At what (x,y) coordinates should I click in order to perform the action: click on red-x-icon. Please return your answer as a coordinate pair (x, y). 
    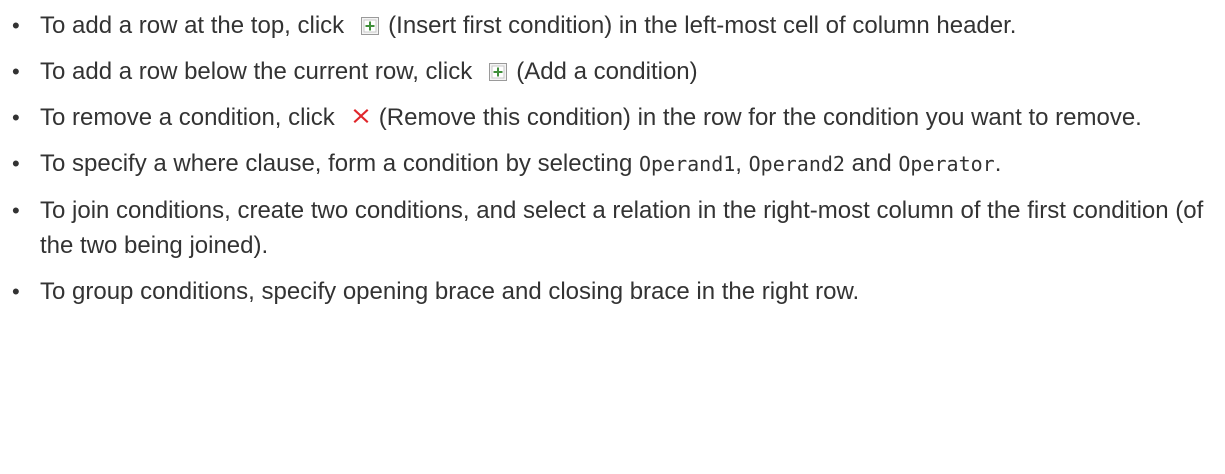
    Looking at the image, I should click on (361, 116).